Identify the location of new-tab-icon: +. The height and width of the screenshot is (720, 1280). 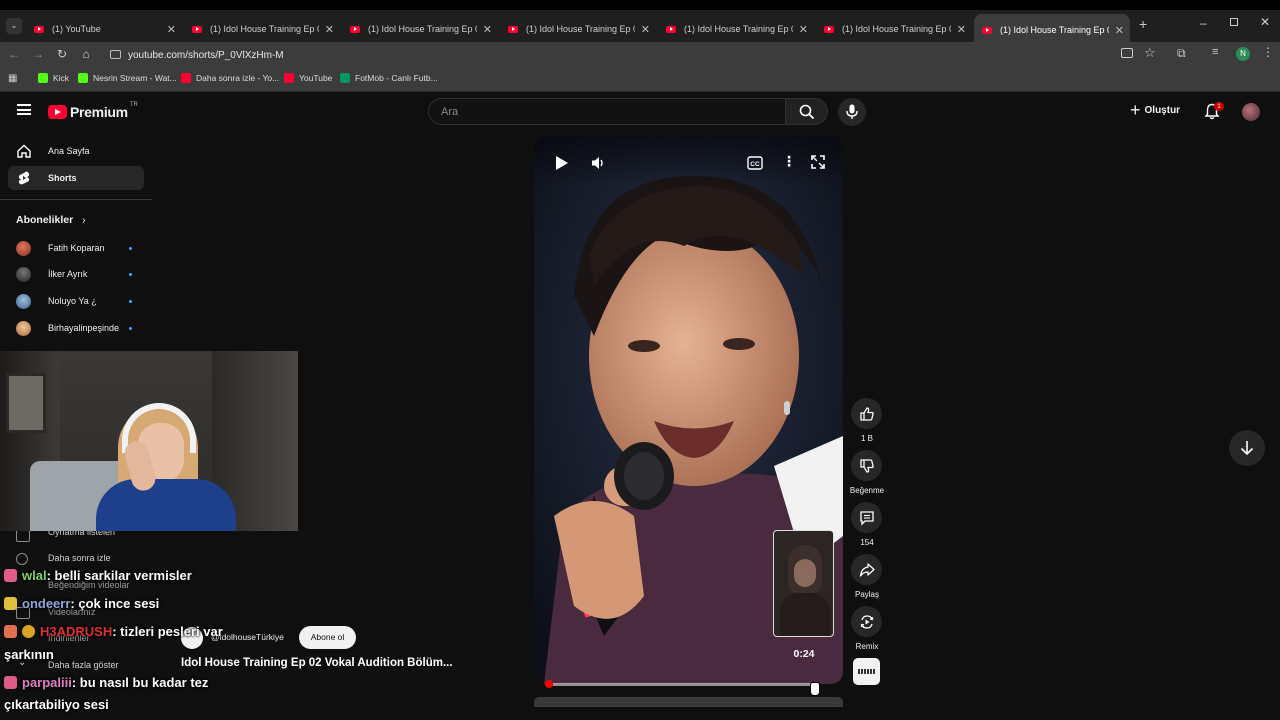
(1143, 24).